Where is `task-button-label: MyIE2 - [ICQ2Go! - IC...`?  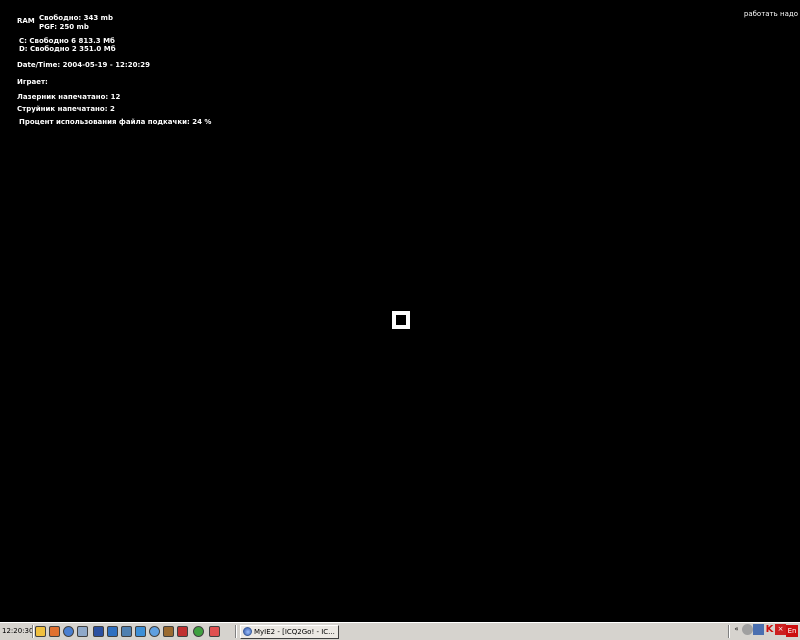 task-button-label: MyIE2 - [ICQ2Go! - IC... is located at coordinates (294, 632).